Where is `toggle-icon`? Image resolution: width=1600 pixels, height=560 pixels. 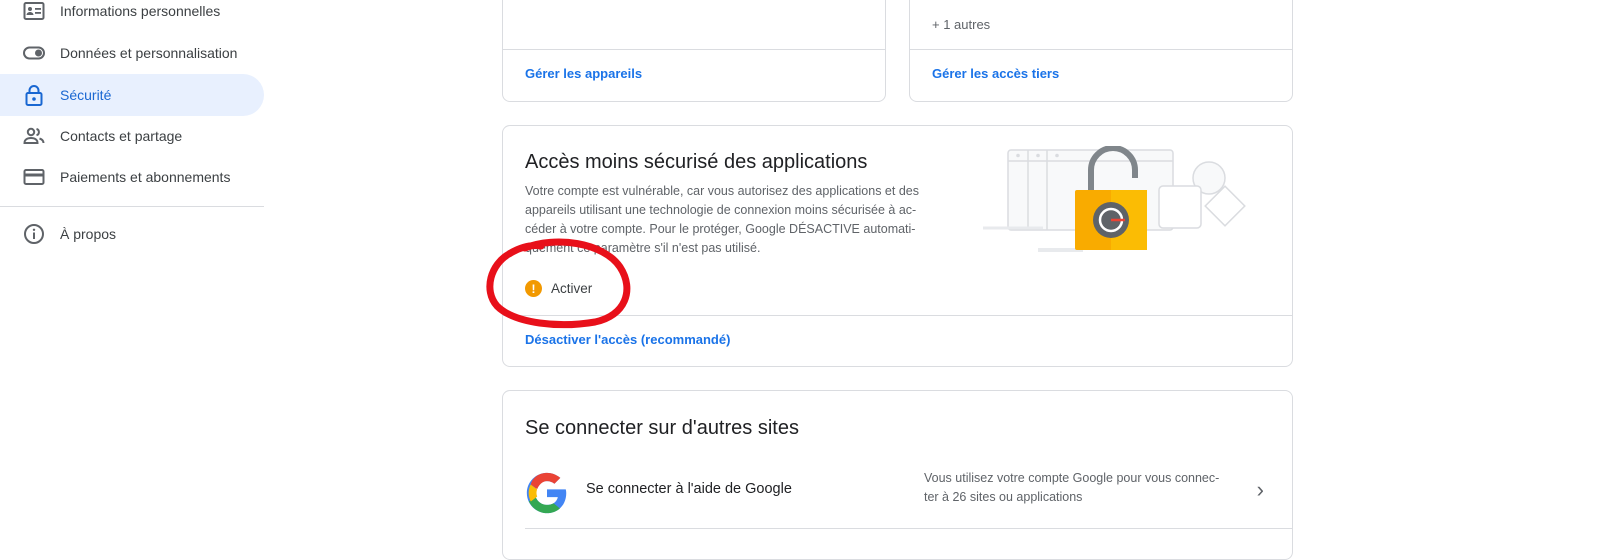 toggle-icon is located at coordinates (34, 53).